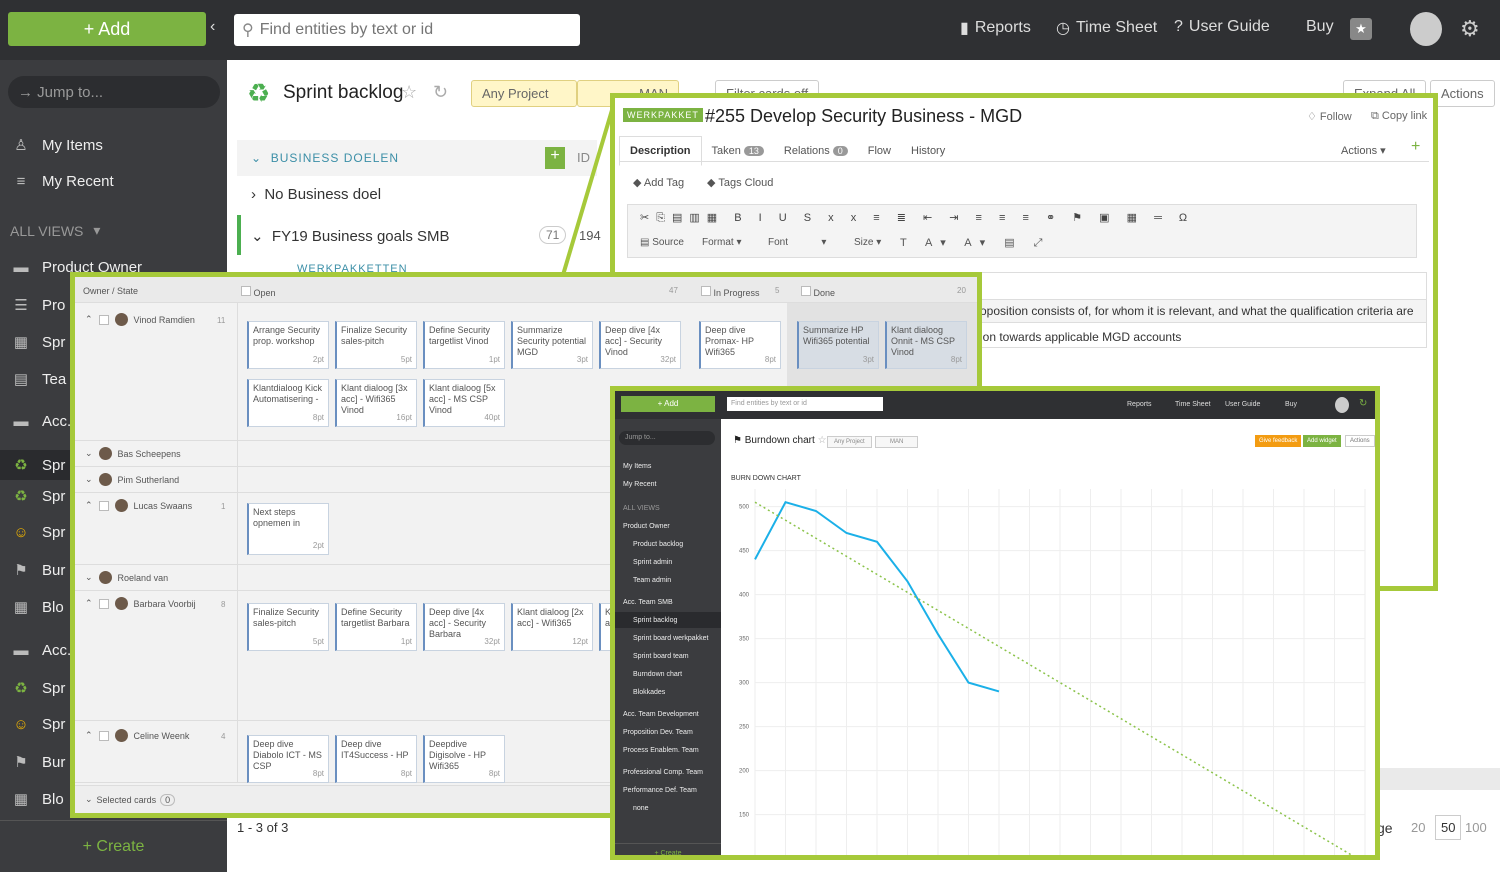 This screenshot has height=872, width=1500. What do you see at coordinates (221, 320) in the screenshot?
I see `owner-count: 11` at bounding box center [221, 320].